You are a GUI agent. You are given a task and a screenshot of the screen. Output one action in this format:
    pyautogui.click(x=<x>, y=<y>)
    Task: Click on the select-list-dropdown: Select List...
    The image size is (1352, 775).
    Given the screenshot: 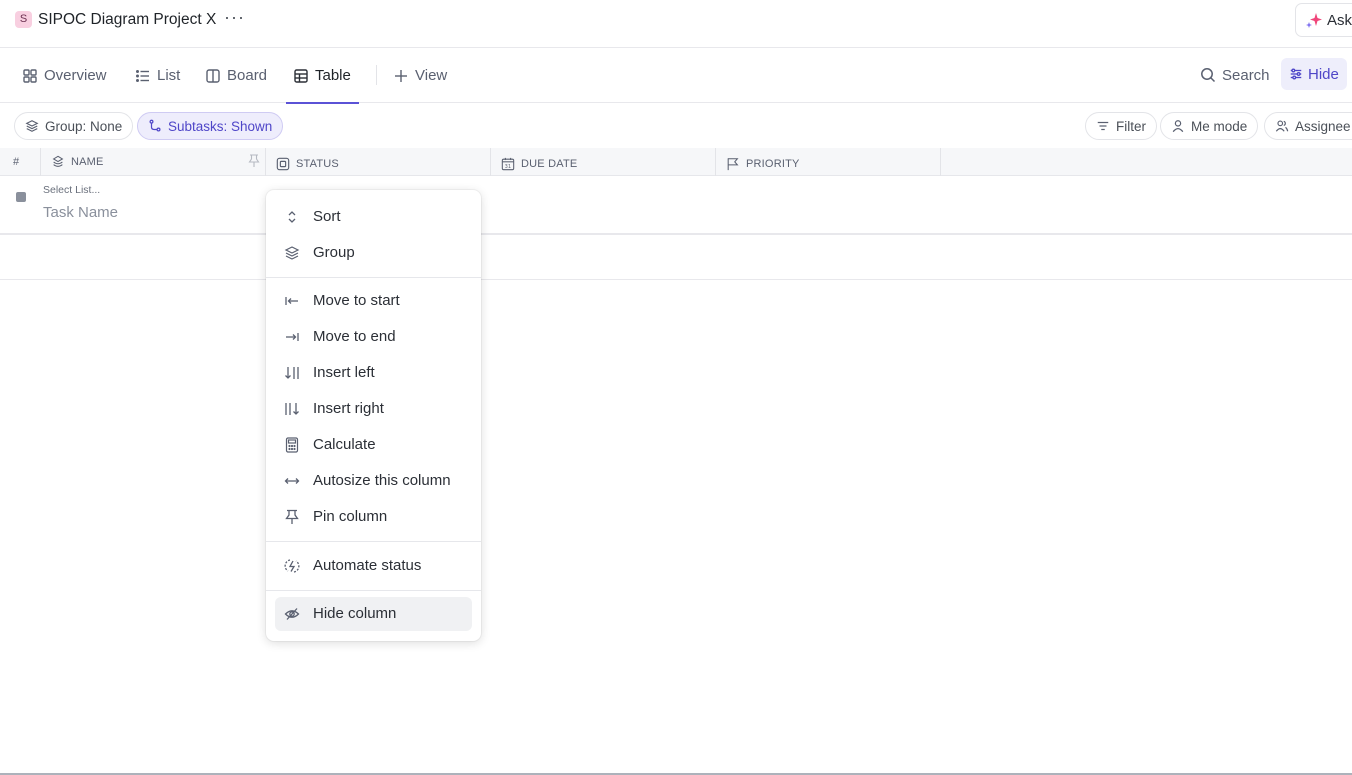 What is the action you would take?
    pyautogui.click(x=71, y=190)
    